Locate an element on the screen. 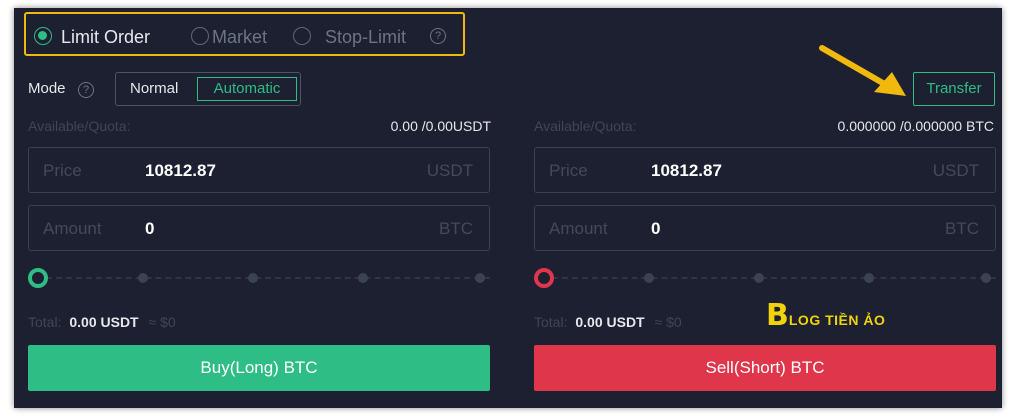 The image size is (1020, 420). transfer-button: Transfer is located at coordinates (954, 89).